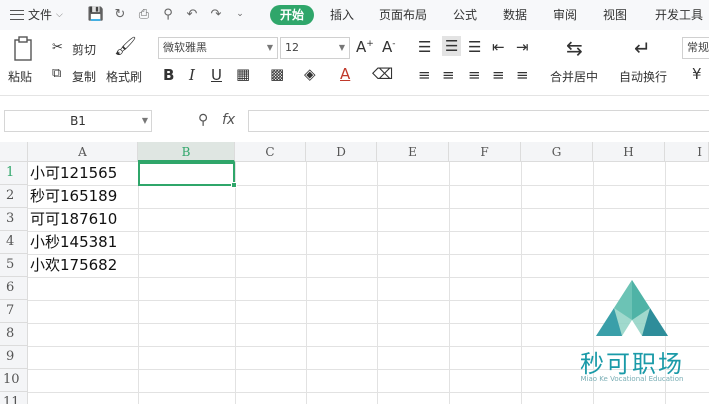 The image size is (709, 404). I want to click on hamburger-icon, so click(17, 14).